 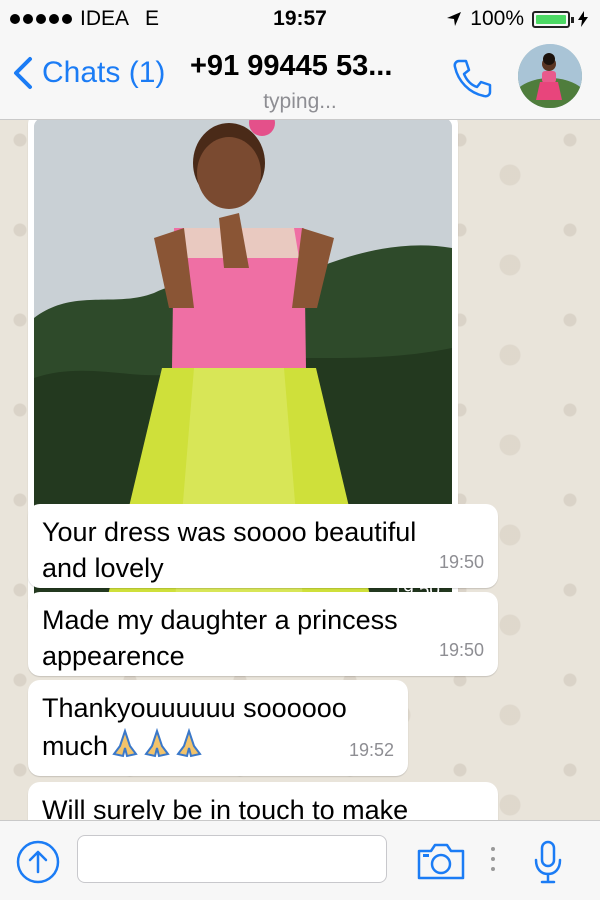 I want to click on status-right: 100%, so click(x=517, y=19).